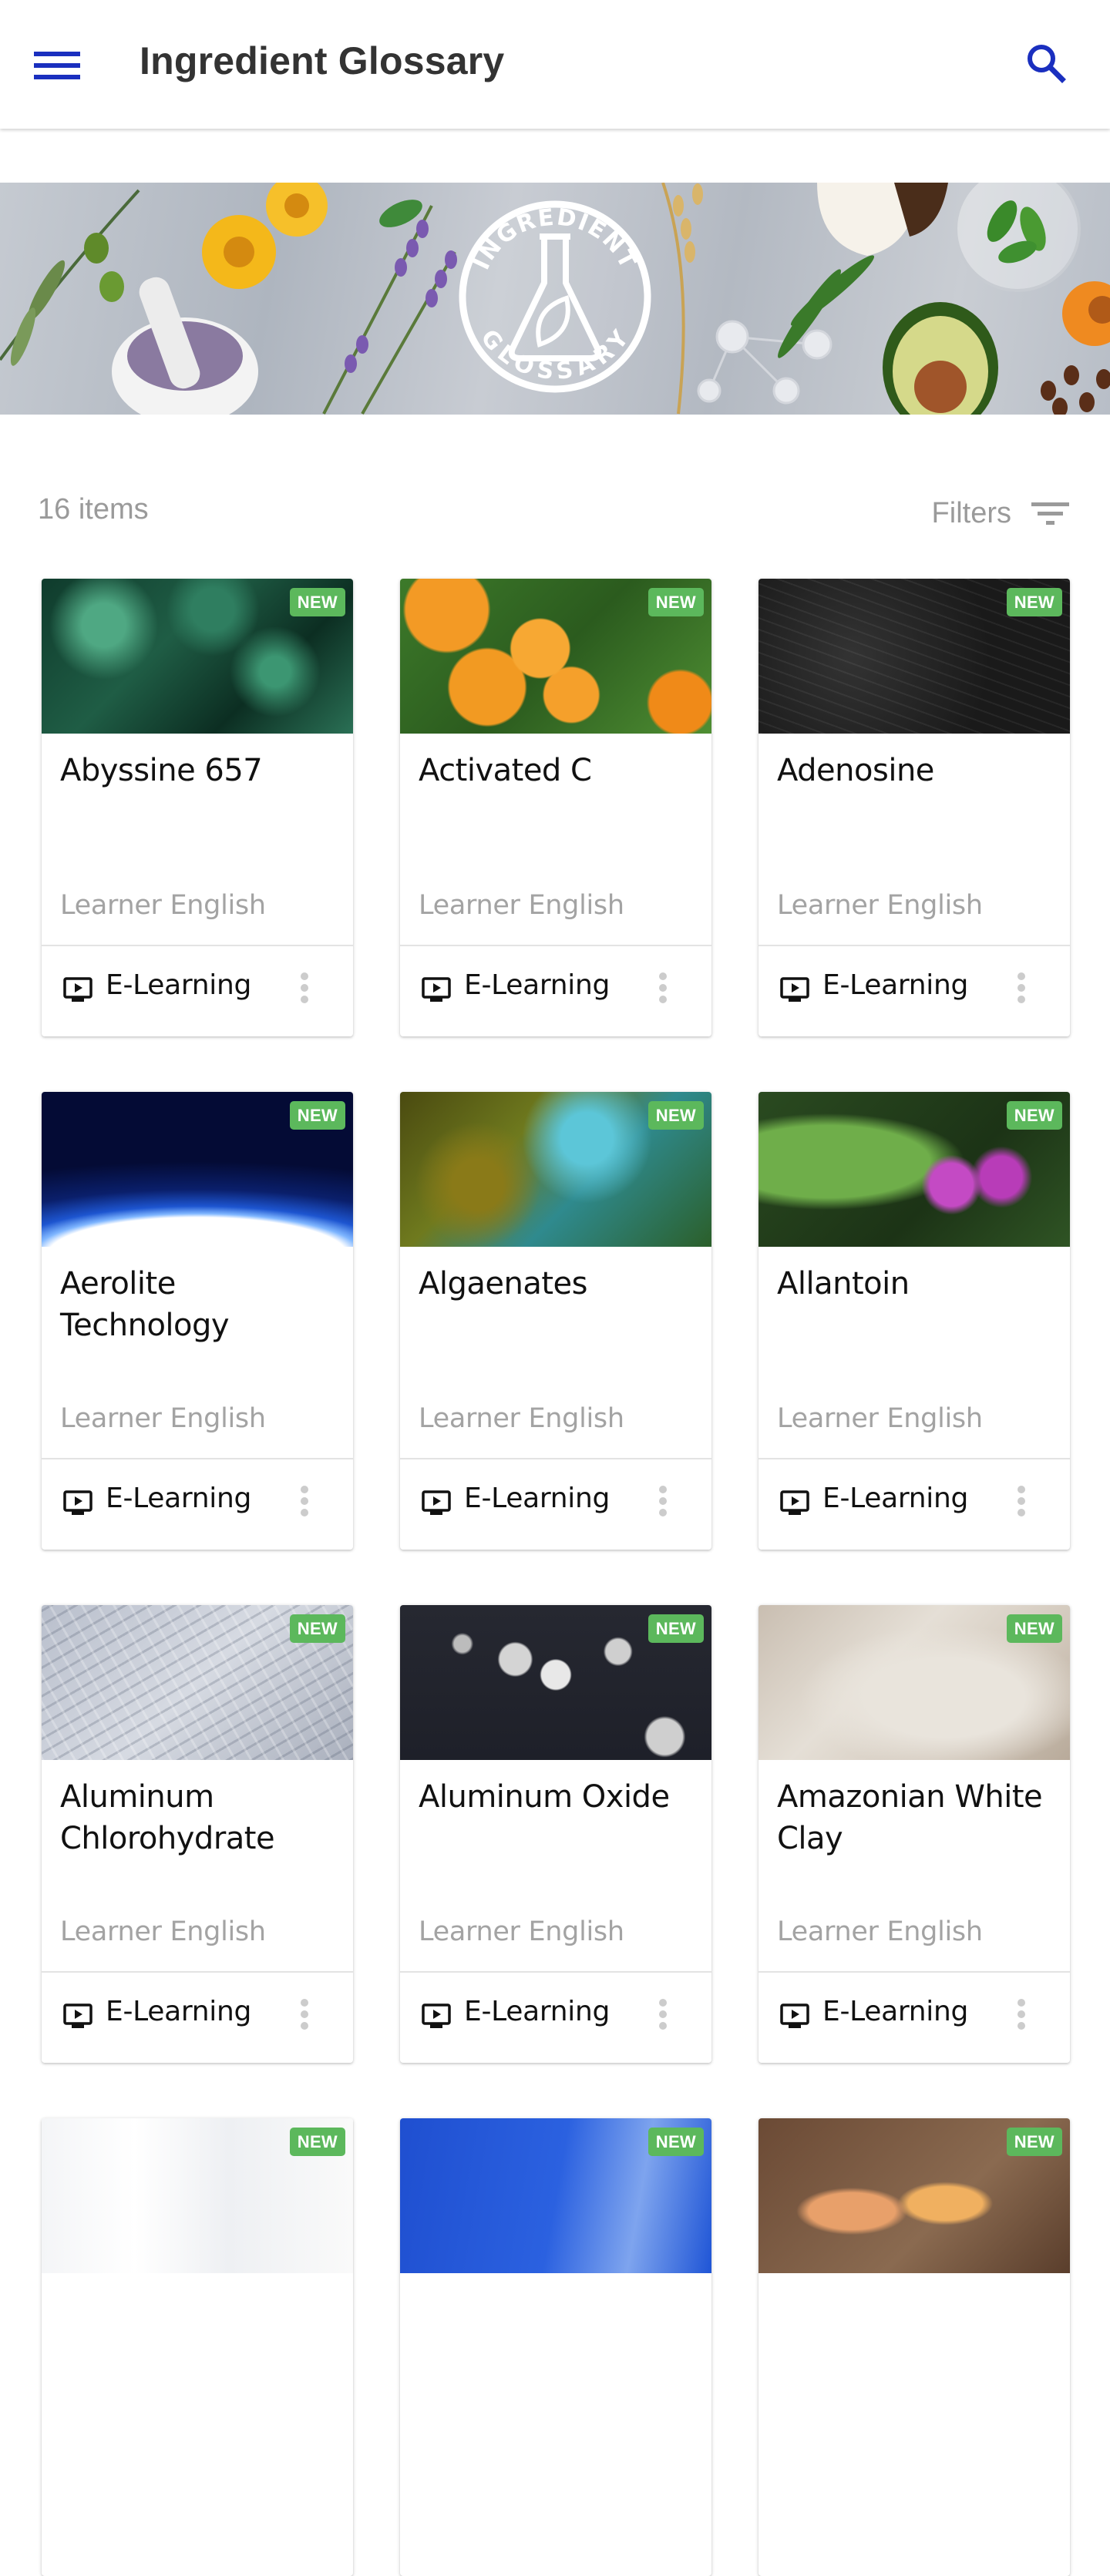 This screenshot has width=1110, height=2576. What do you see at coordinates (1045, 63) in the screenshot?
I see `search-icon` at bounding box center [1045, 63].